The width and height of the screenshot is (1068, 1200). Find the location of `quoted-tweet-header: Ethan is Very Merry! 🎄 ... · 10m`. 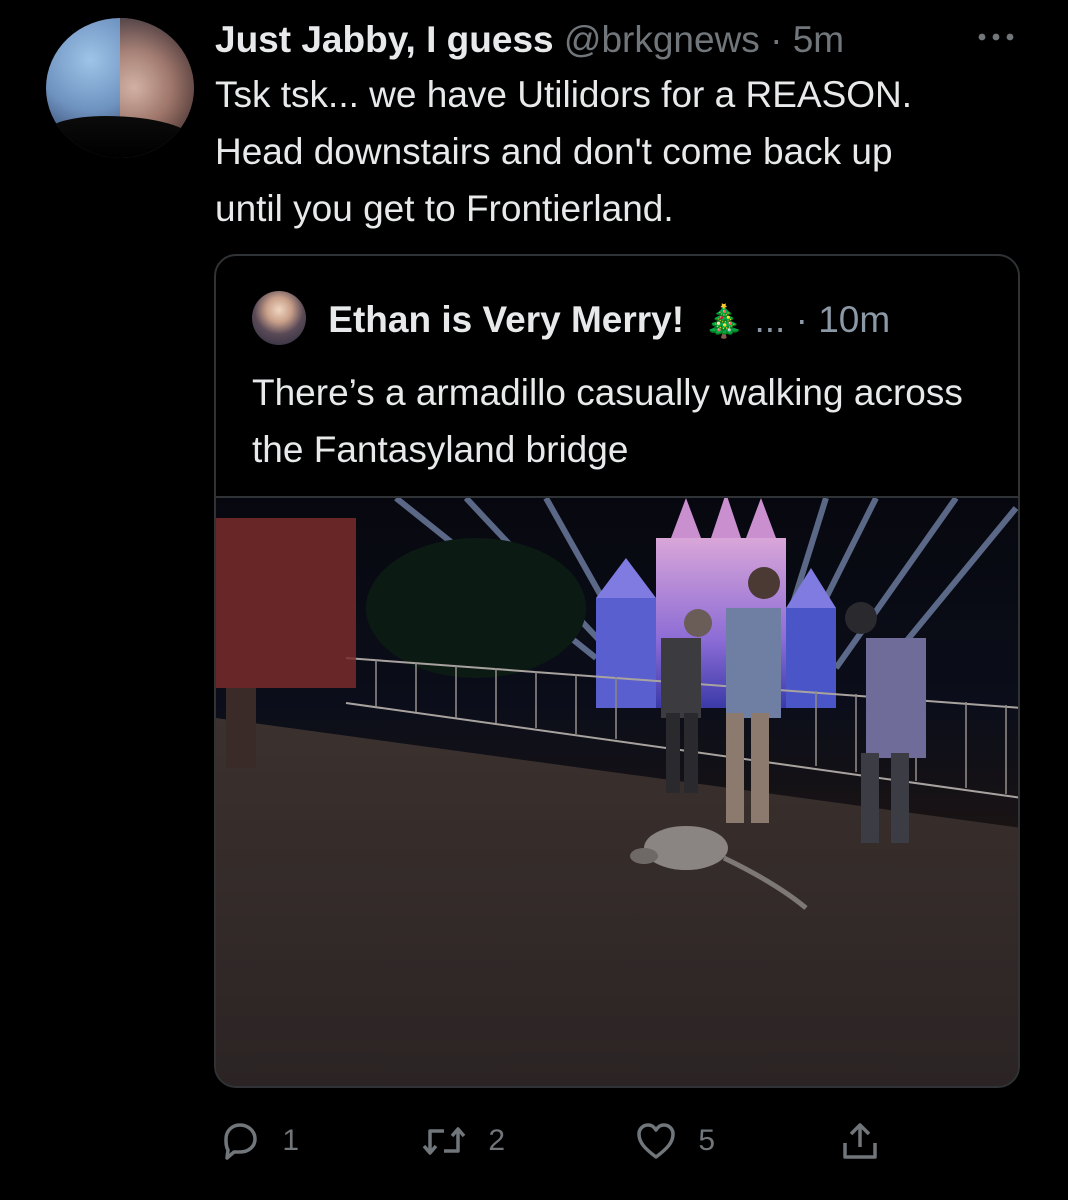

quoted-tweet-header: Ethan is Very Merry! 🎄 ... · 10m is located at coordinates (622, 319).